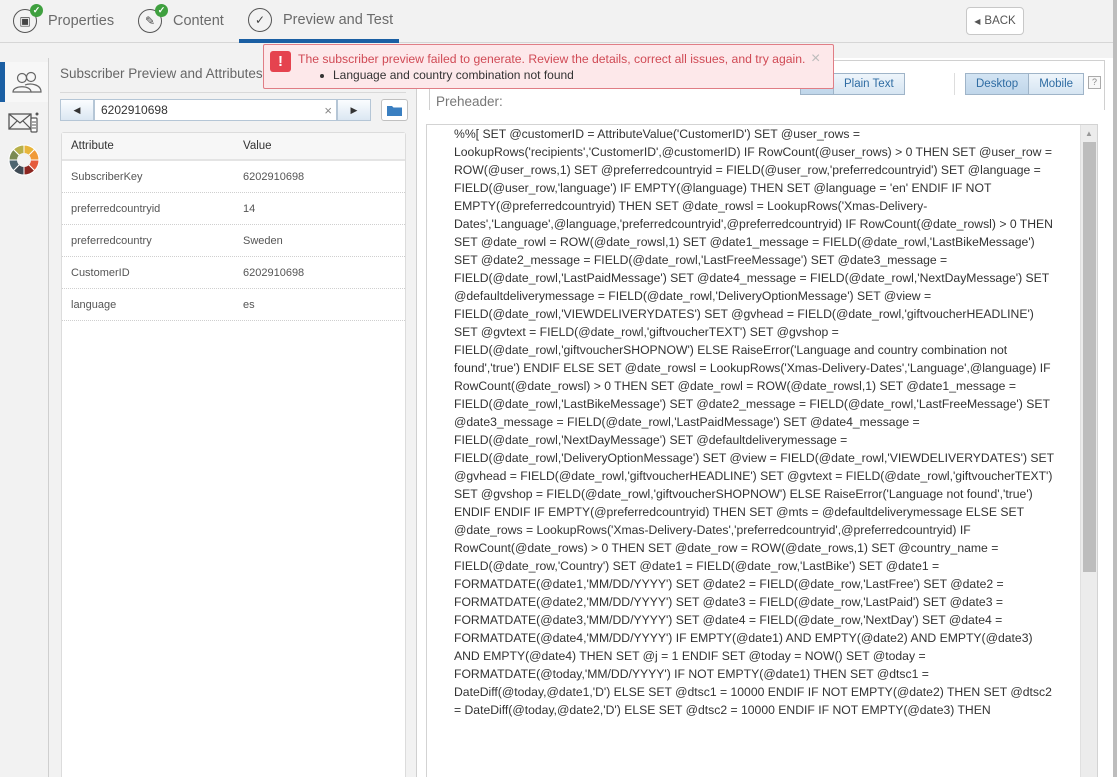 Image resolution: width=1117 pixels, height=777 pixels. I want to click on mobile-button: Mobile, so click(1057, 84).